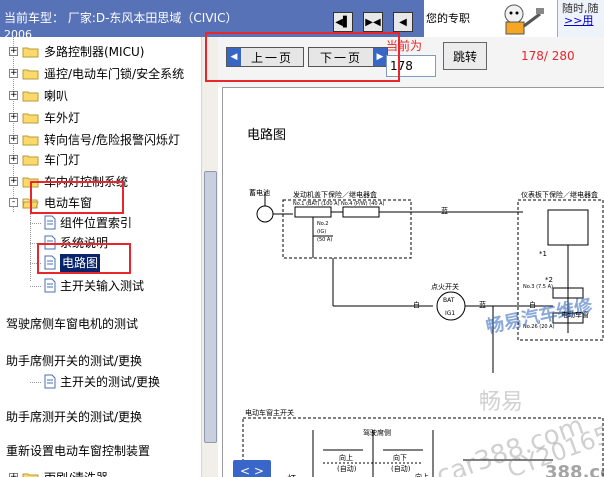 The width and height of the screenshot is (604, 477). I want to click on page-corner-nav-button: < >, so click(252, 468).